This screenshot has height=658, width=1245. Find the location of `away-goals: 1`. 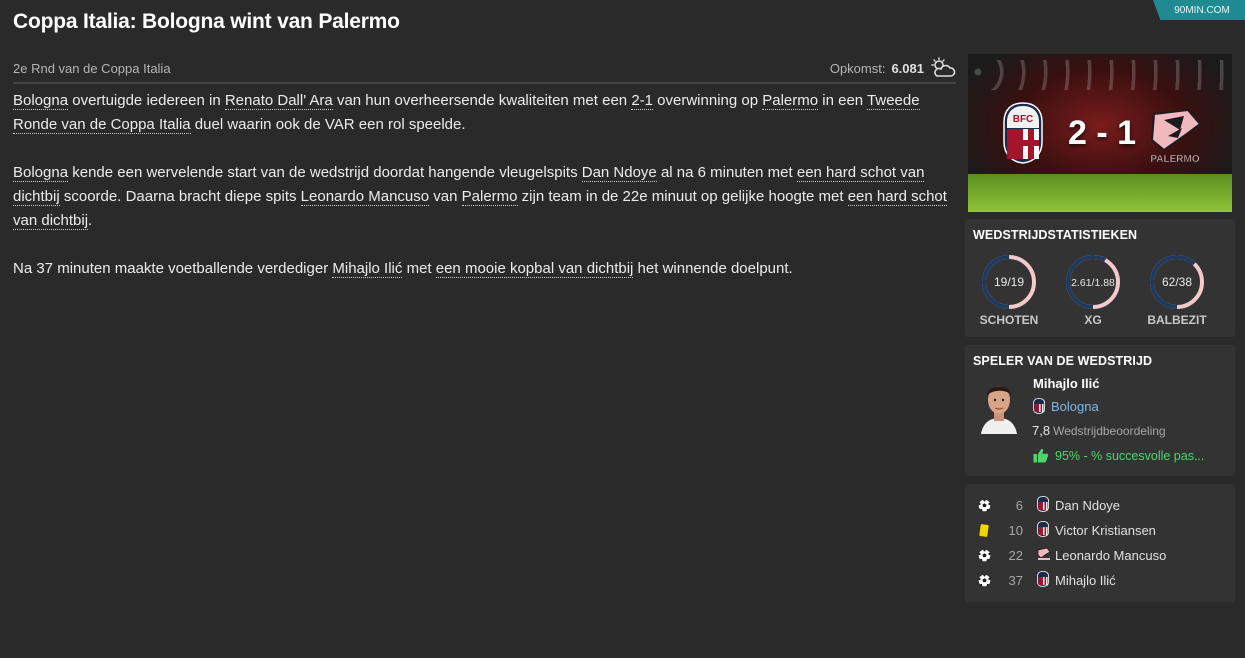

away-goals: 1 is located at coordinates (1127, 133).